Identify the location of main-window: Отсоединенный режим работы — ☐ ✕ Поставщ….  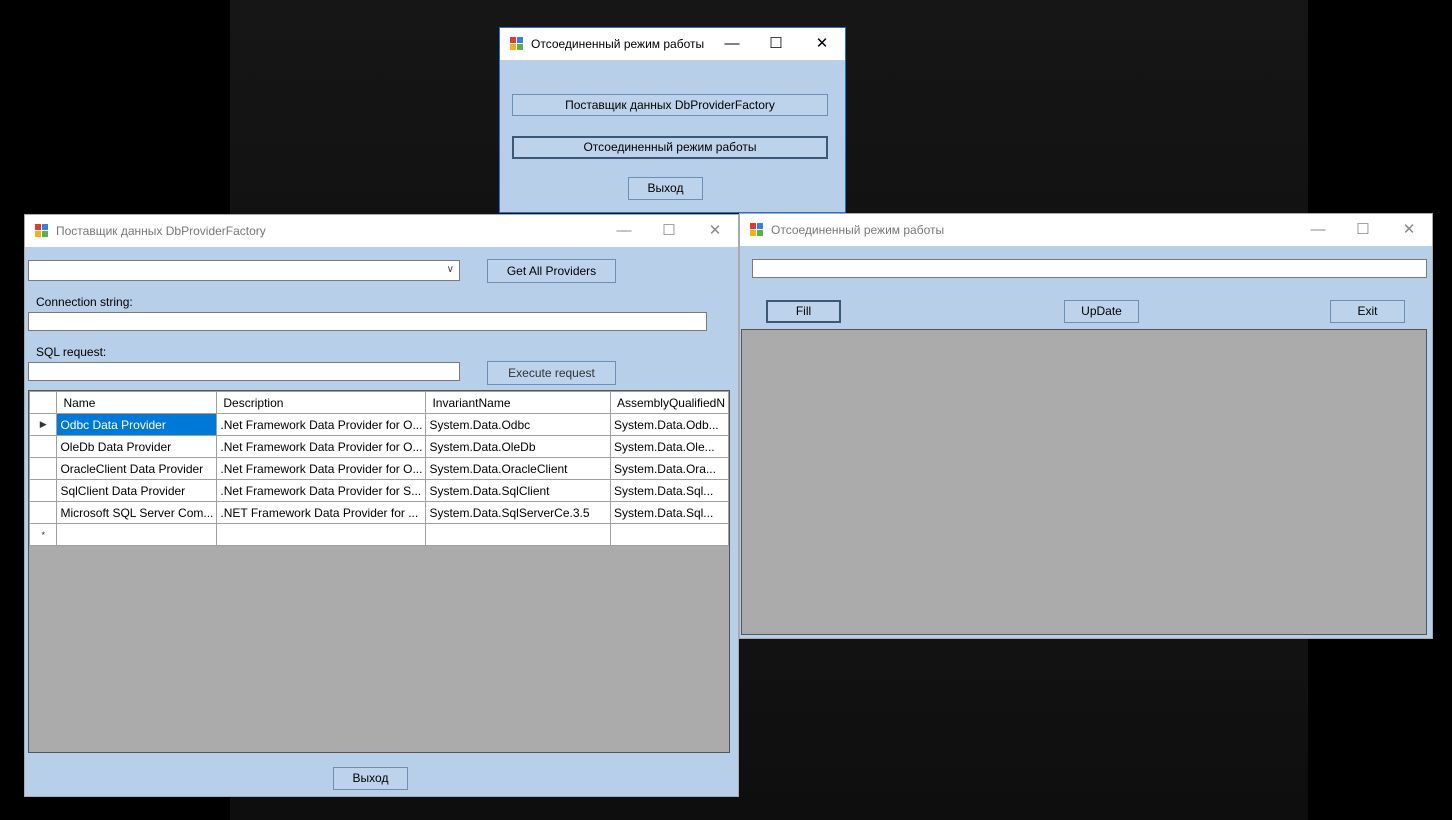
(672, 120).